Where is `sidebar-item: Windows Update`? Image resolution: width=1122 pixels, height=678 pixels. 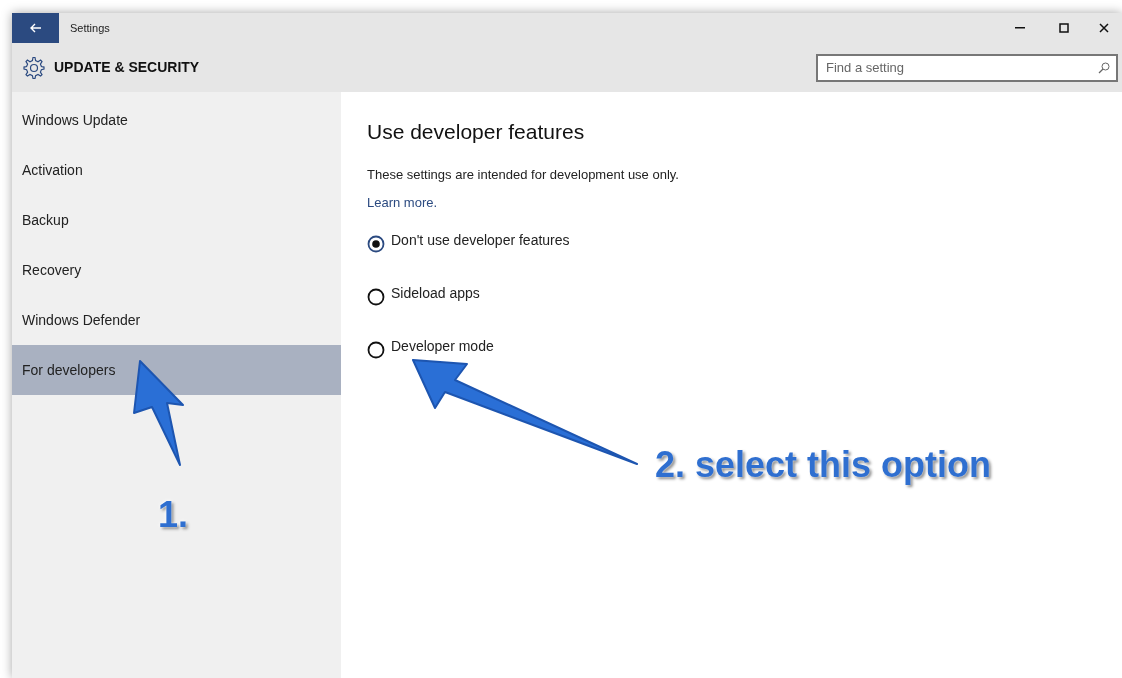 sidebar-item: Windows Update is located at coordinates (176, 120).